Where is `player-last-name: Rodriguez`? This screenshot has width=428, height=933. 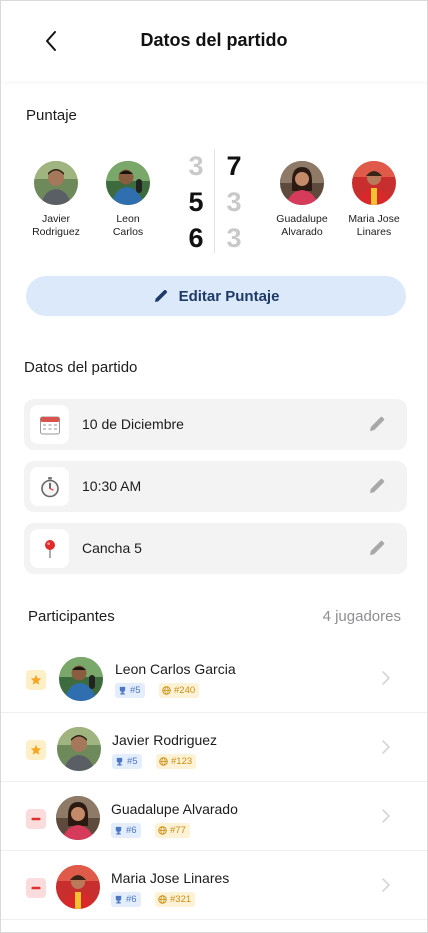
player-last-name: Rodriguez is located at coordinates (56, 232).